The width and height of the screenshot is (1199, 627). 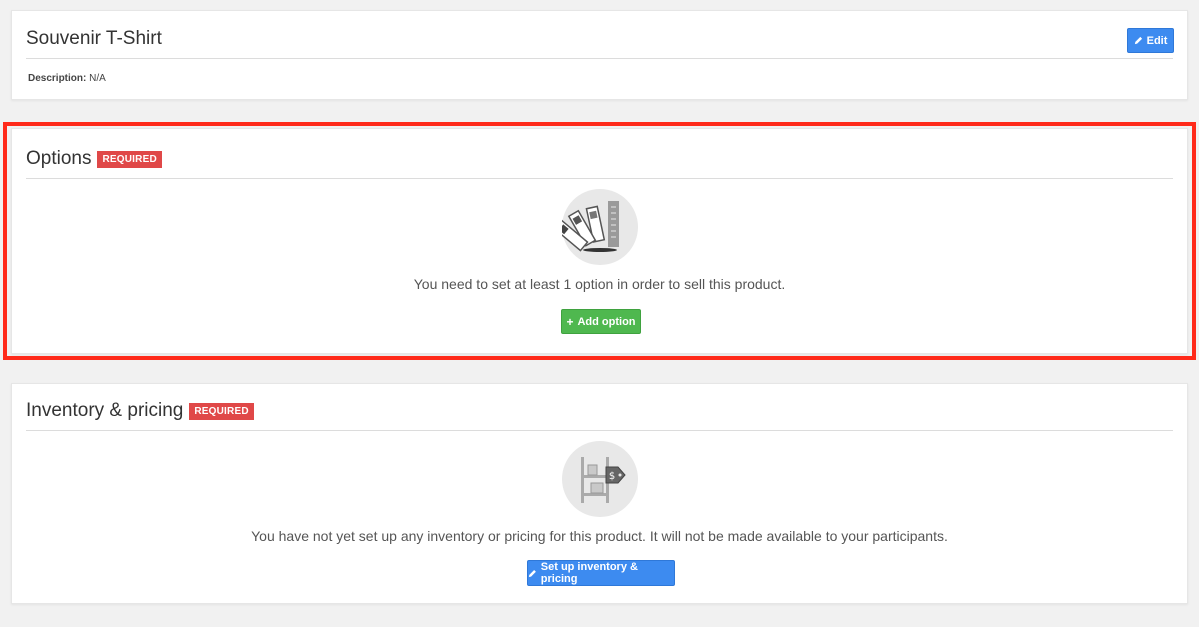 What do you see at coordinates (94, 38) in the screenshot?
I see `product-title: Souvenir T-Shirt` at bounding box center [94, 38].